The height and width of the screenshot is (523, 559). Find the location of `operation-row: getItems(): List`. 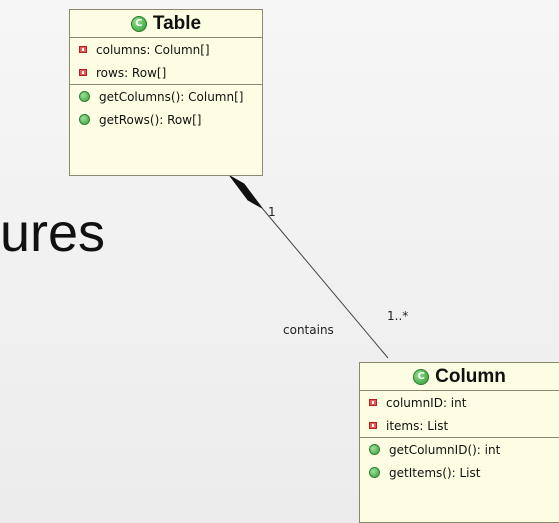

operation-row: getItems(): List is located at coordinates (459, 472).